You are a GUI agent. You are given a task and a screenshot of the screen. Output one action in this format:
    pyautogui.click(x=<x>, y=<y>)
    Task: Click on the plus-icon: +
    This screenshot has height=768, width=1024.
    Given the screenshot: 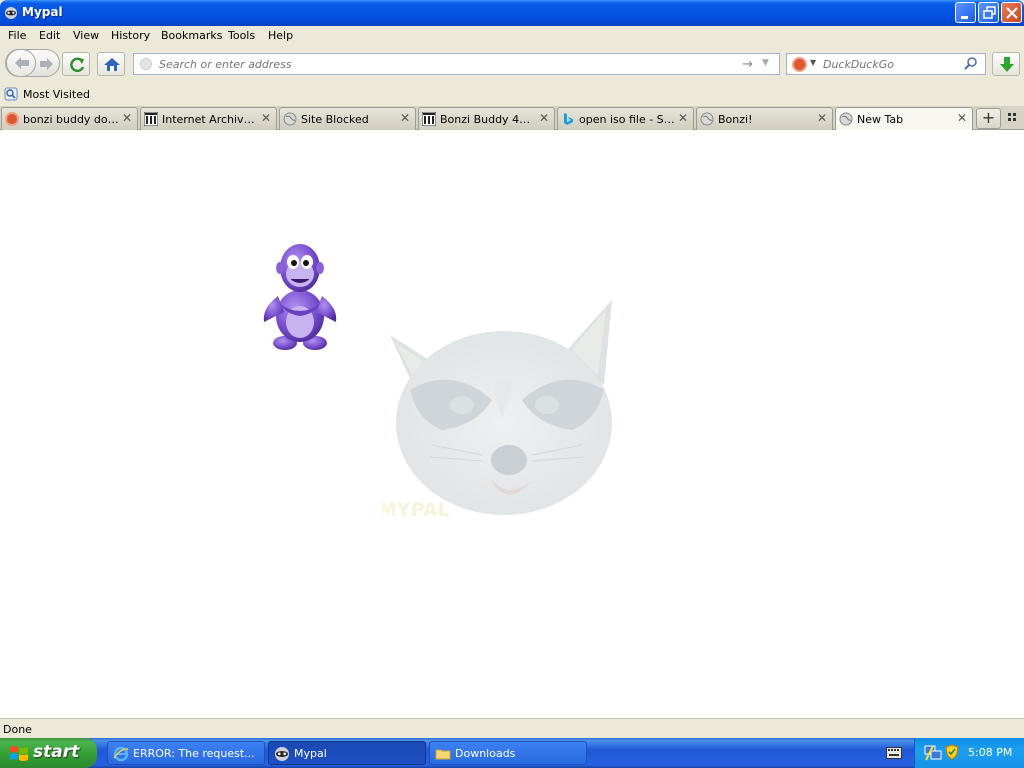 What is the action you would take?
    pyautogui.click(x=988, y=117)
    